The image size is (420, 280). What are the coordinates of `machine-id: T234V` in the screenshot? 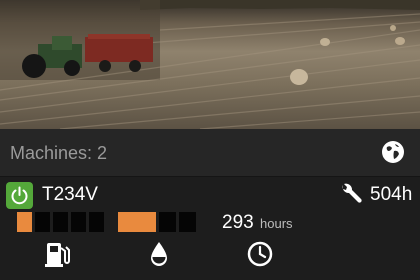 It's located at (70, 195).